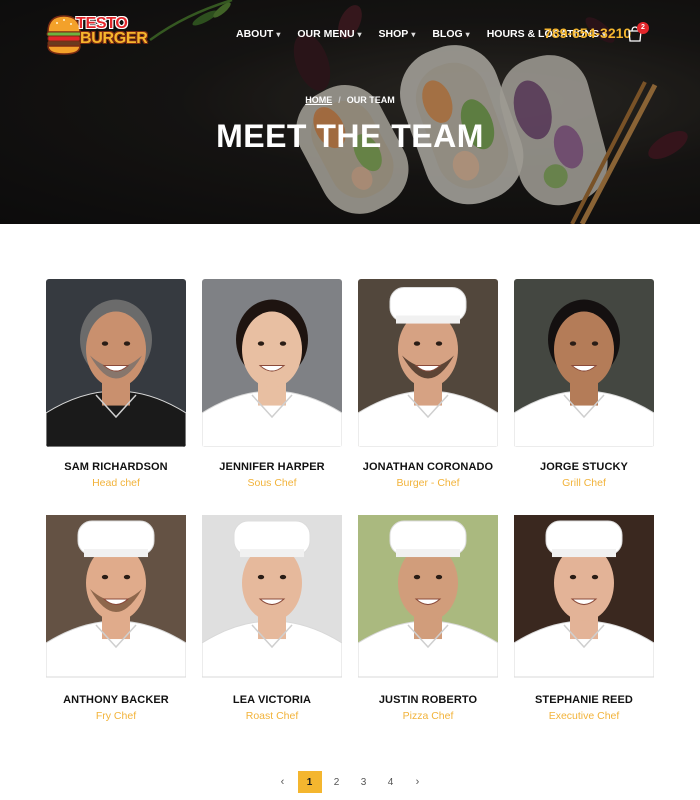 This screenshot has width=700, height=800. What do you see at coordinates (370, 100) in the screenshot?
I see `breadcrumb-current: OUR TEAM` at bounding box center [370, 100].